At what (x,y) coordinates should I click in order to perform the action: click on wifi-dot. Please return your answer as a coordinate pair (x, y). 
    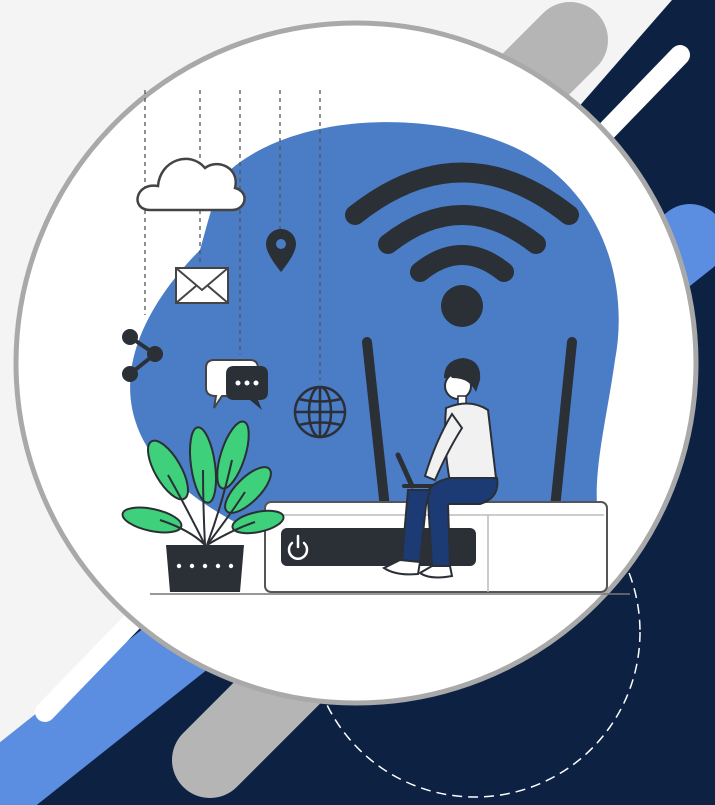
    Looking at the image, I should click on (462, 306).